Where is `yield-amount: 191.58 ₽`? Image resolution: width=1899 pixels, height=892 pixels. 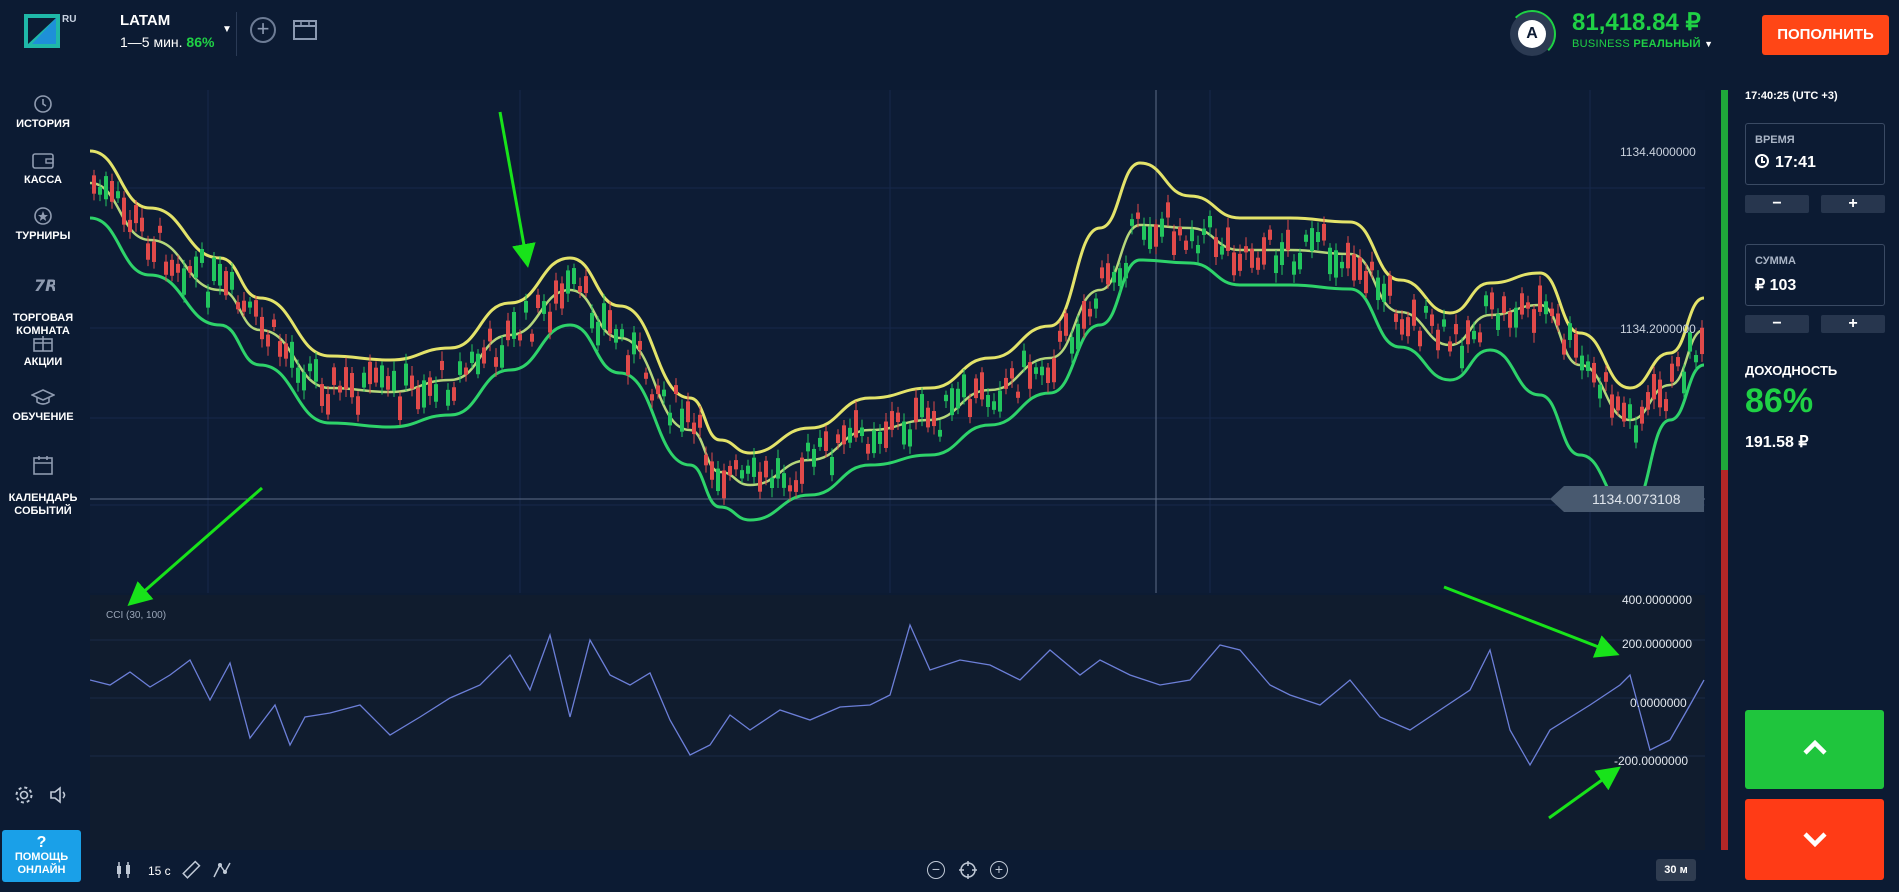 yield-amount: 191.58 ₽ is located at coordinates (1777, 442).